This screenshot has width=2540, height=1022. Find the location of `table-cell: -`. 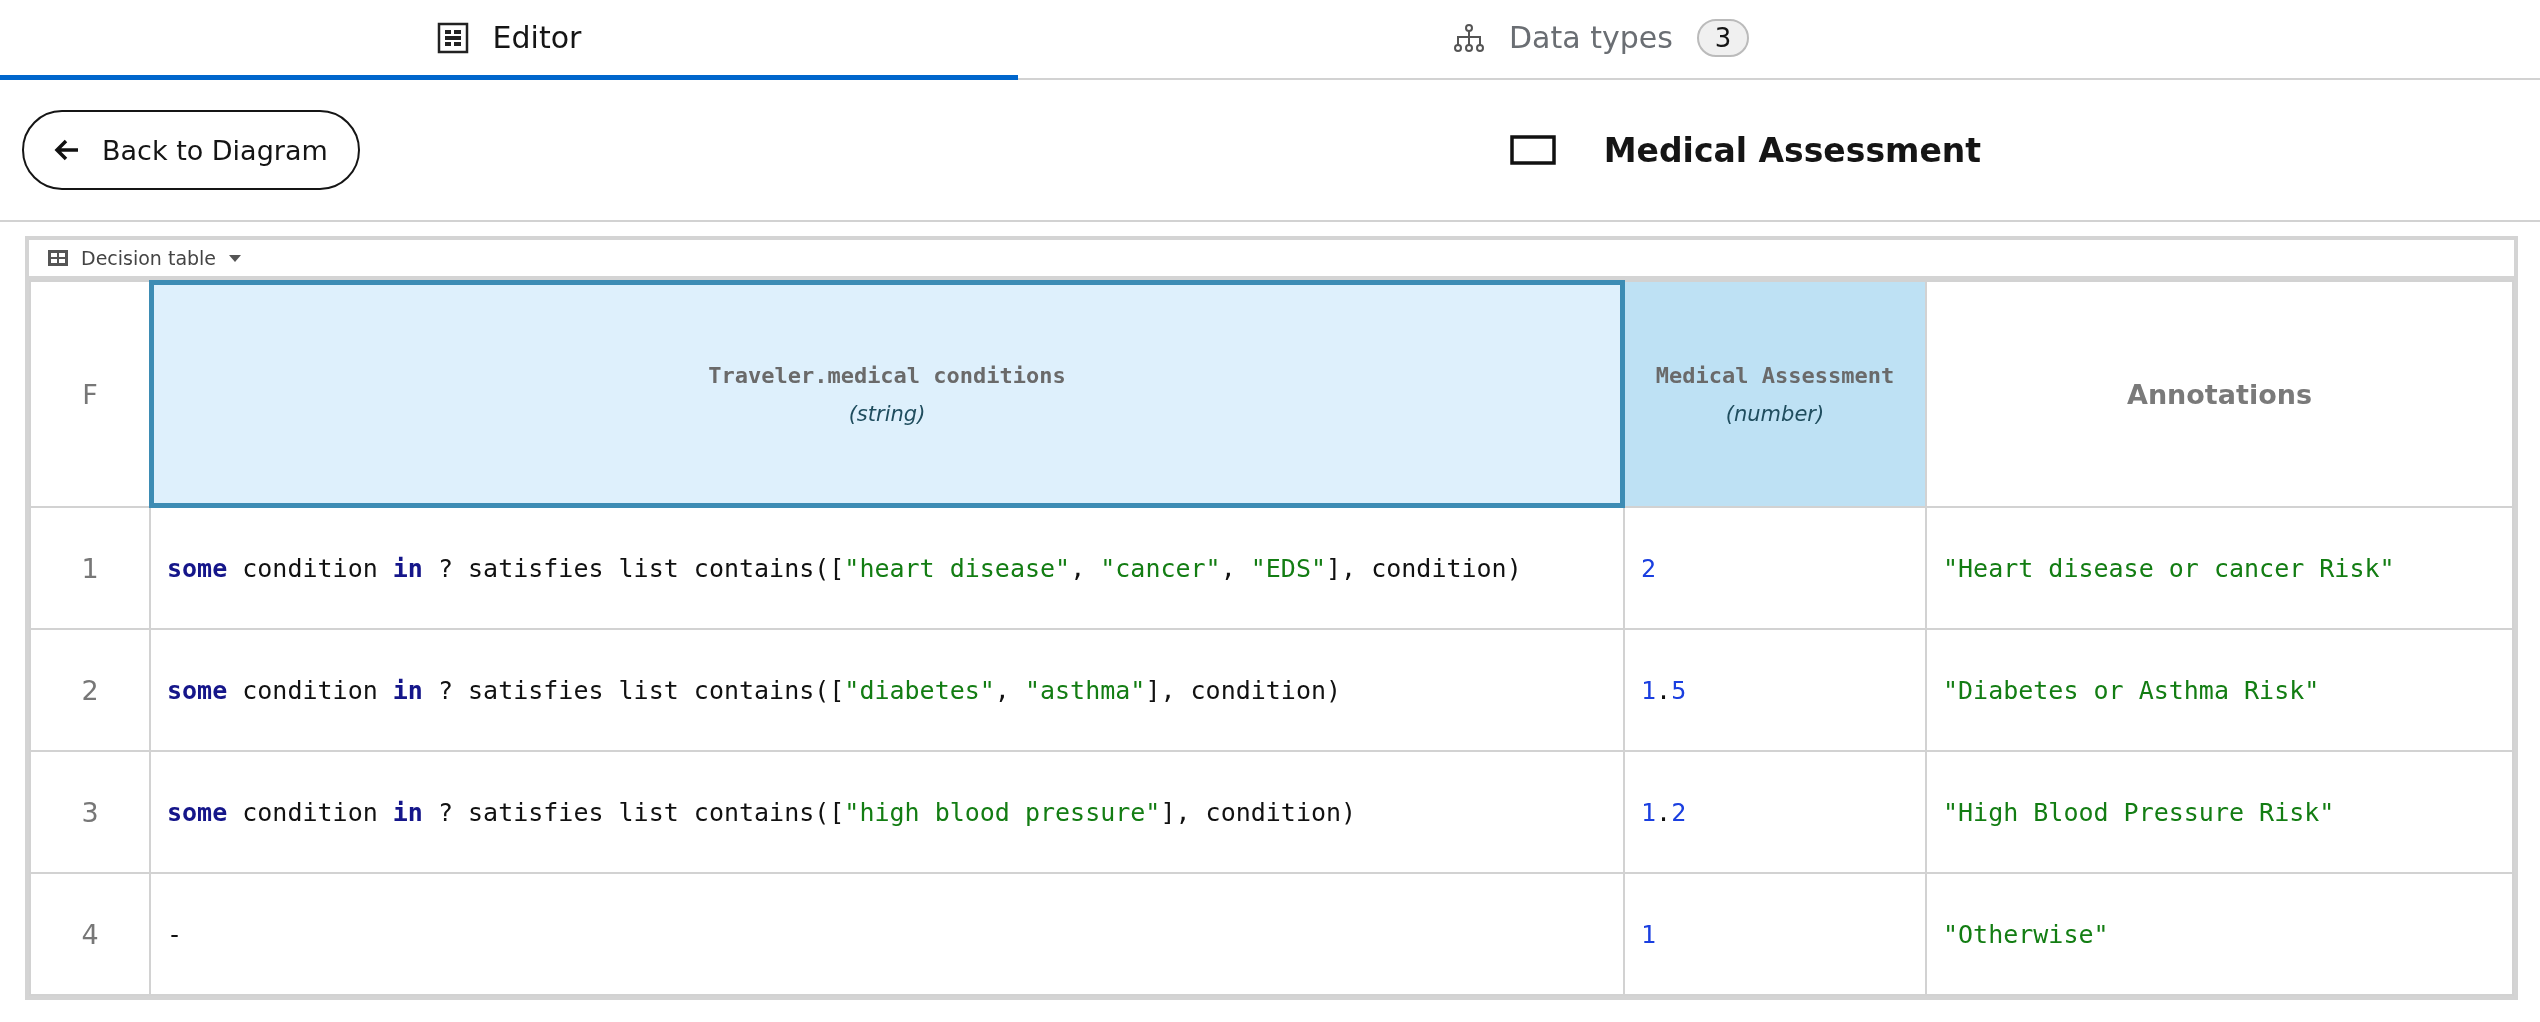

table-cell: - is located at coordinates (887, 934).